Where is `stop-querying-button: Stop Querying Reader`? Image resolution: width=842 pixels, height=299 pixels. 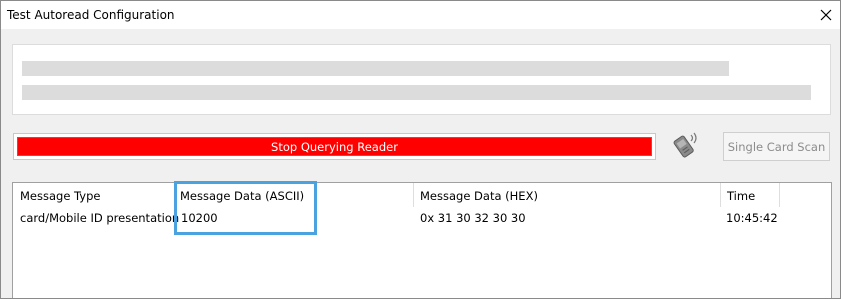 stop-querying-button: Stop Querying Reader is located at coordinates (334, 146).